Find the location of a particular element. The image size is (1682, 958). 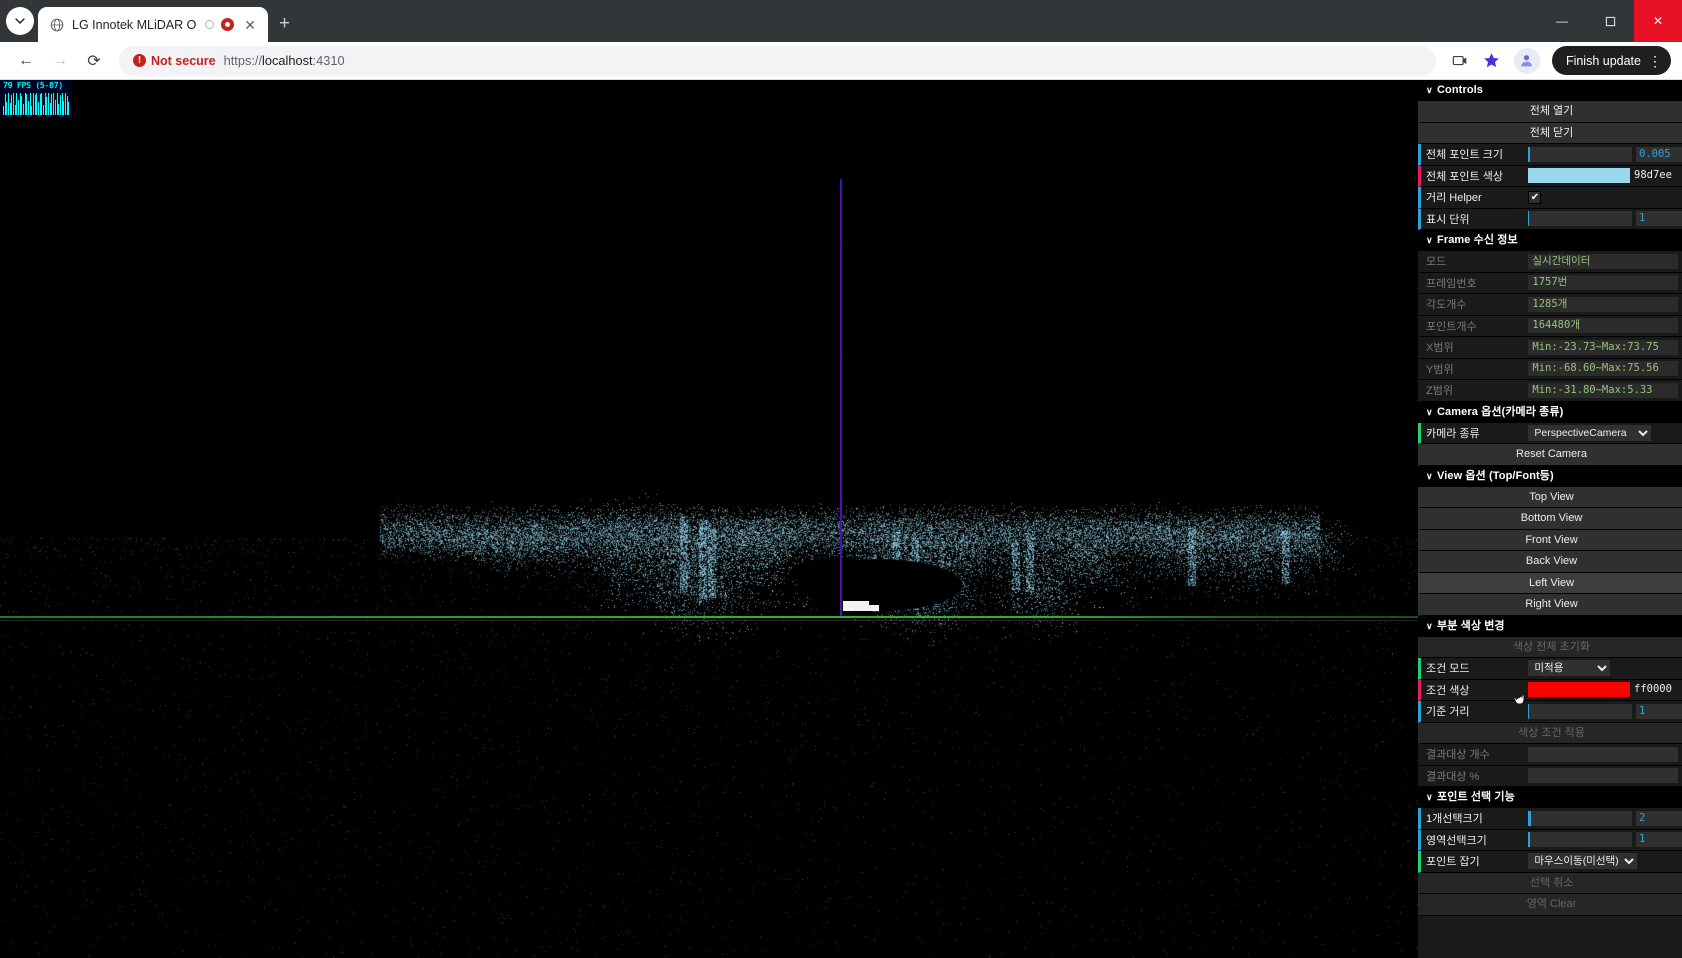

select-item: 마우스이동(미선택)1개선택영역선택 is located at coordinates (1583, 861).